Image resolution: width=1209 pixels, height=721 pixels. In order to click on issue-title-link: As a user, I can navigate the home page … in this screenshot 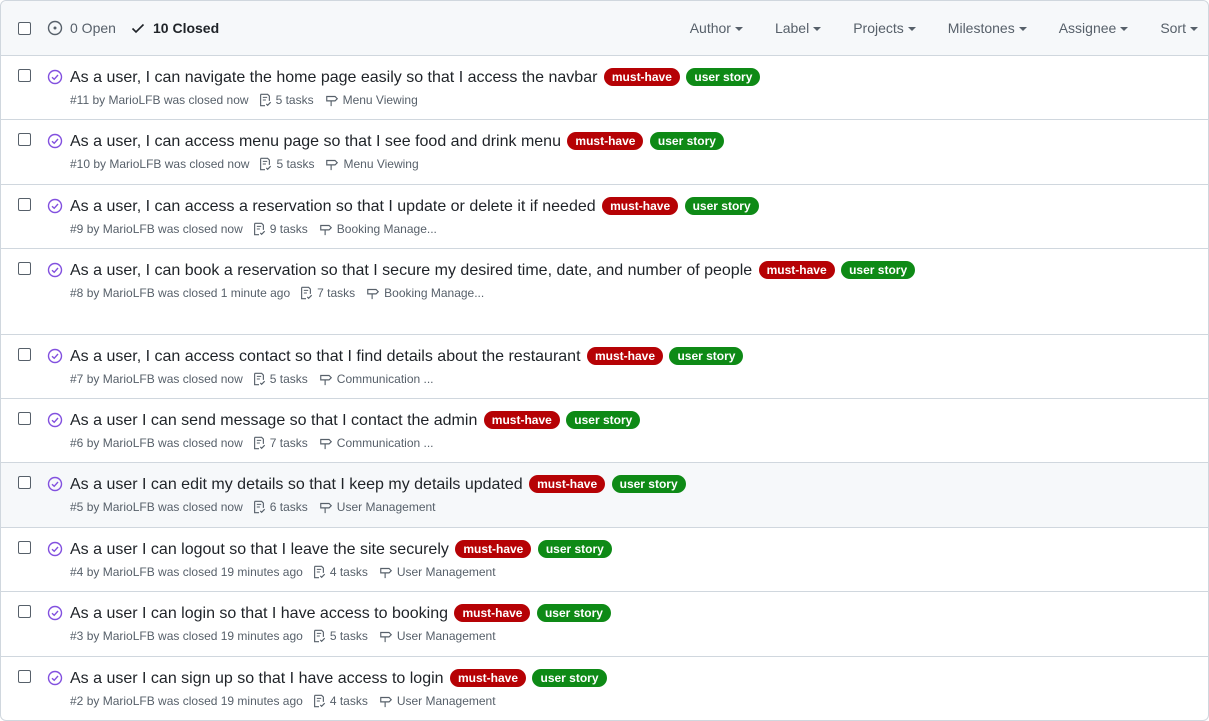, I will do `click(333, 77)`.